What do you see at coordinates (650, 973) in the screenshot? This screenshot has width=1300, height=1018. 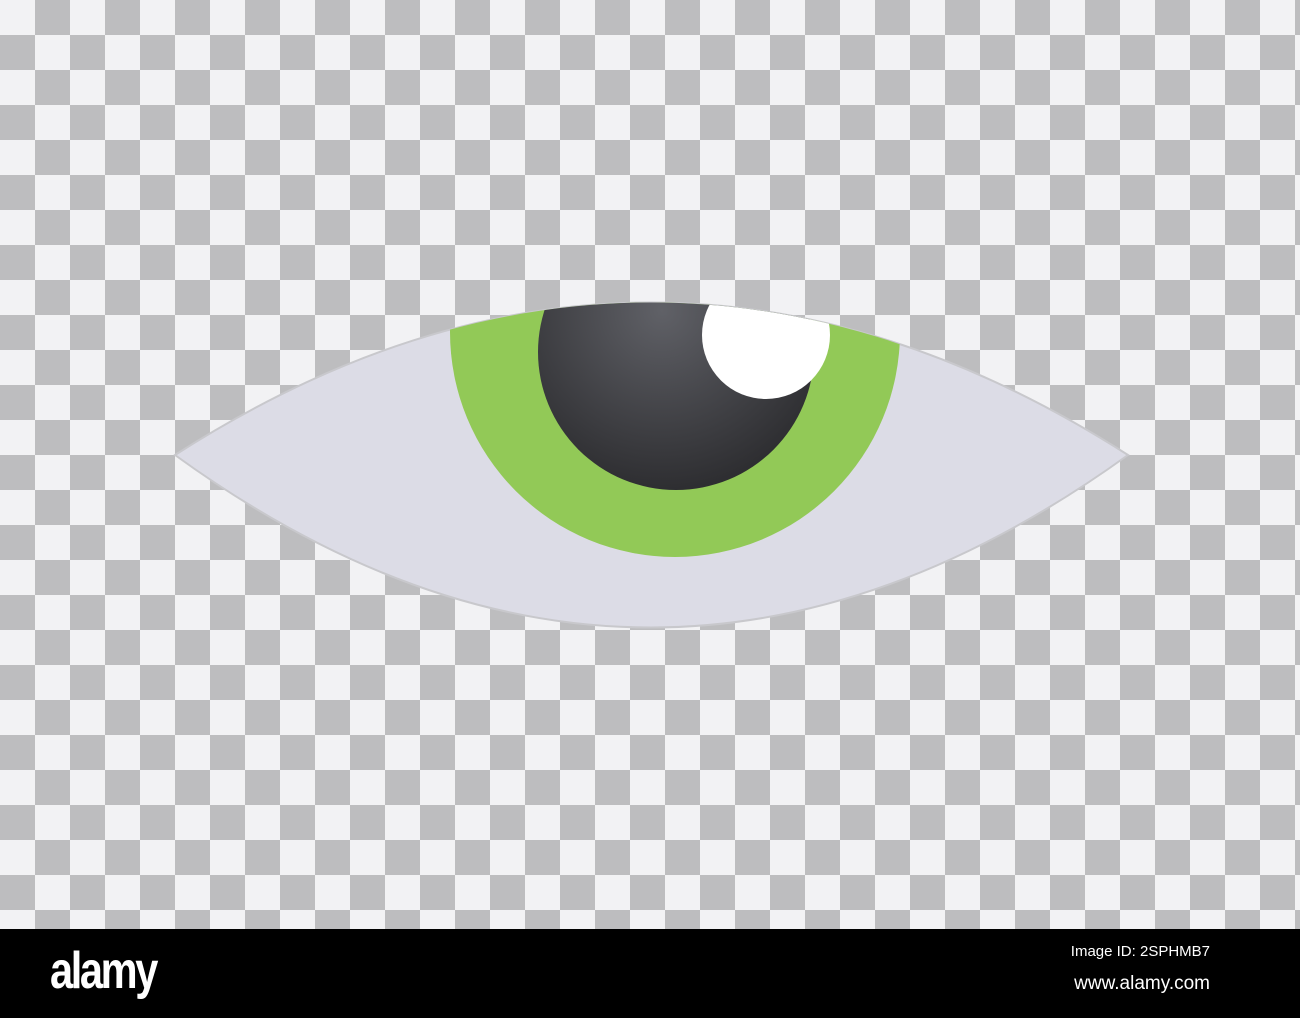 I see `footer-bar: alamy Image ID: 2SPHMB7 www.alamy.com` at bounding box center [650, 973].